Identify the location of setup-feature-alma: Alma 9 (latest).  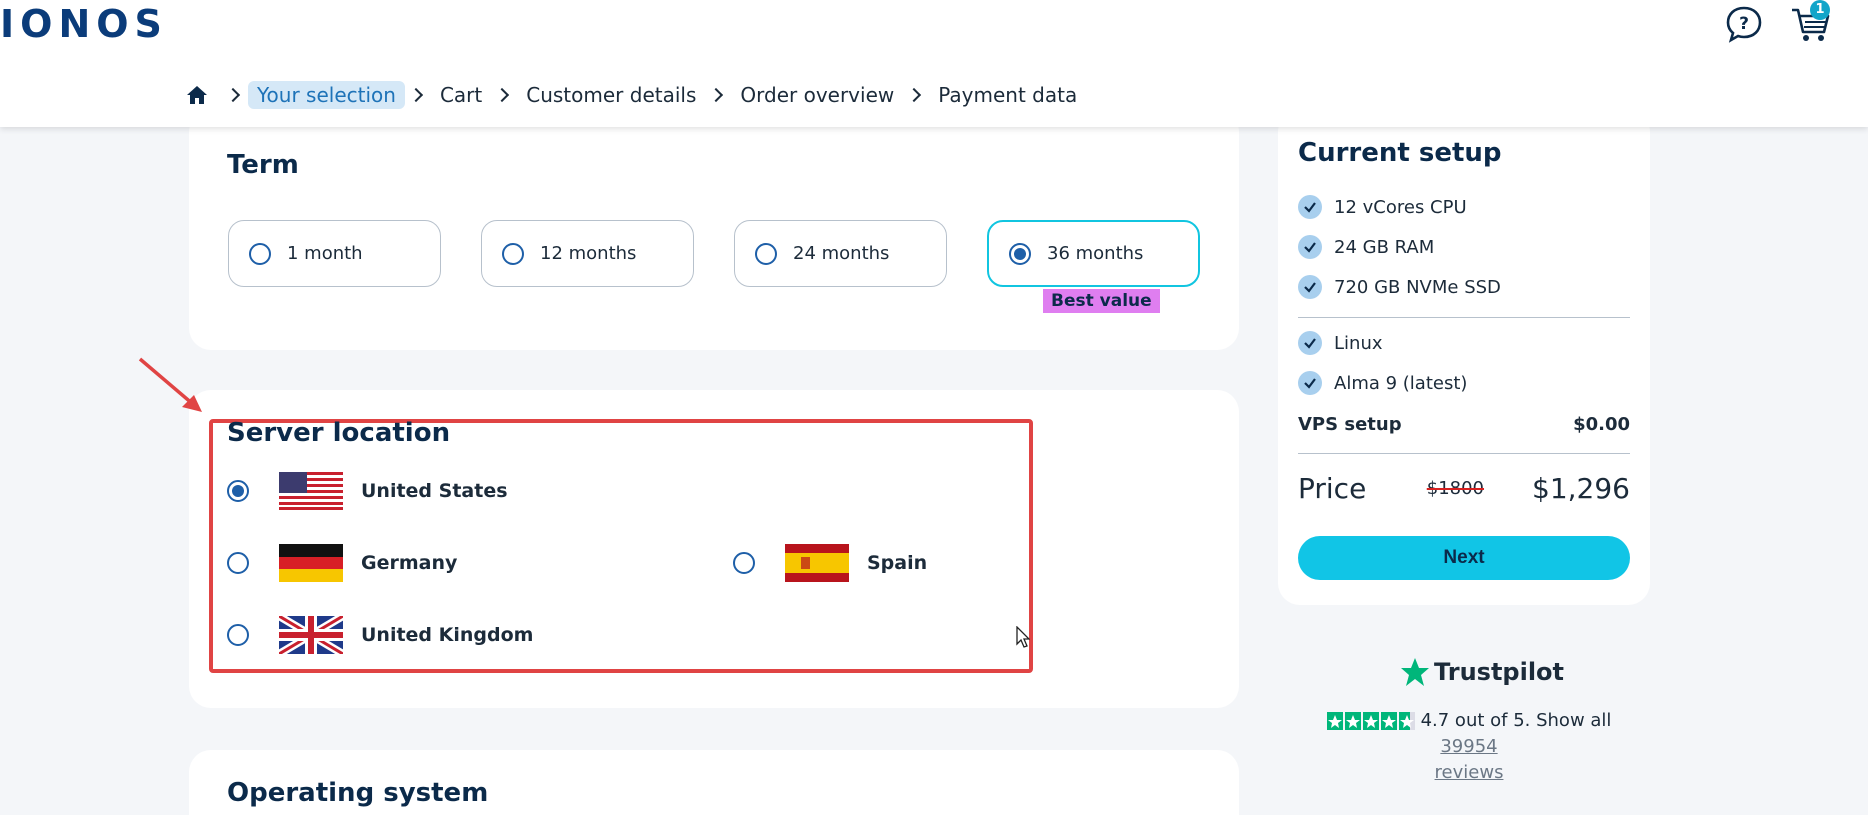
(1382, 383).